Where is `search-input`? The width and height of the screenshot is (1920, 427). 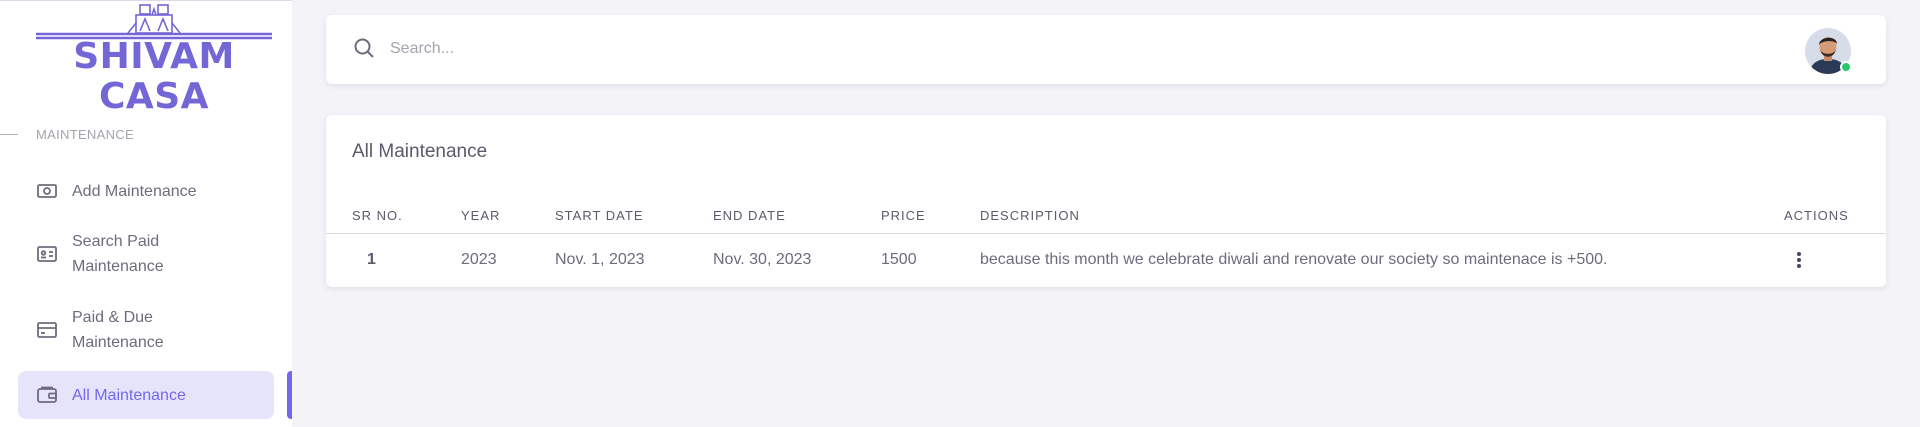 search-input is located at coordinates (690, 49).